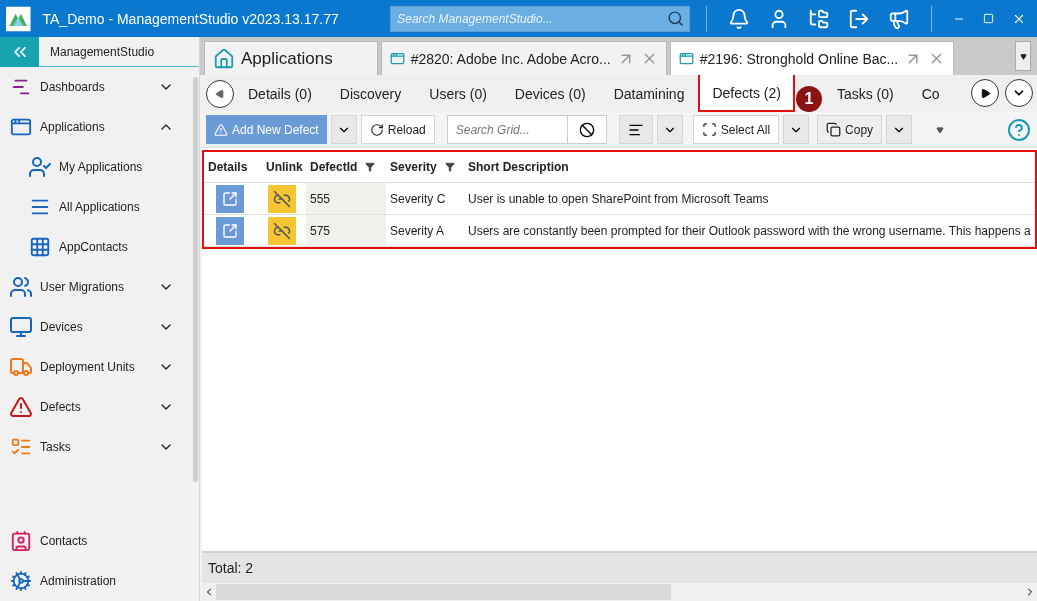 The image size is (1037, 601). What do you see at coordinates (746, 93) in the screenshot?
I see `section-tab: Defects (2)` at bounding box center [746, 93].